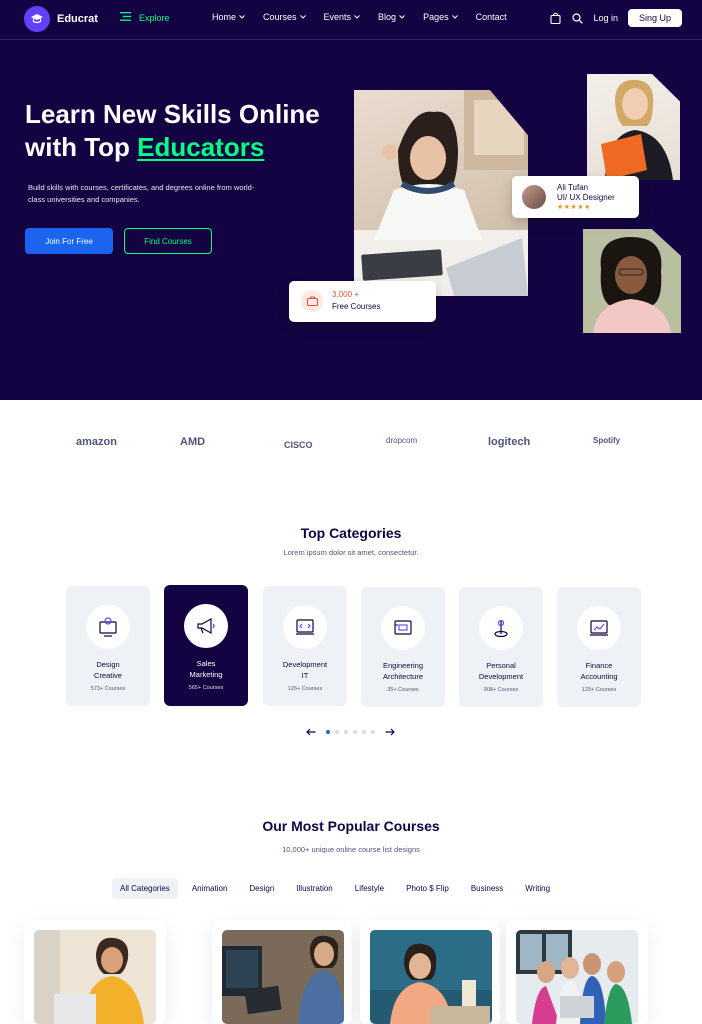 The height and width of the screenshot is (1024, 702). I want to click on graduation-cap-icon, so click(37, 19).